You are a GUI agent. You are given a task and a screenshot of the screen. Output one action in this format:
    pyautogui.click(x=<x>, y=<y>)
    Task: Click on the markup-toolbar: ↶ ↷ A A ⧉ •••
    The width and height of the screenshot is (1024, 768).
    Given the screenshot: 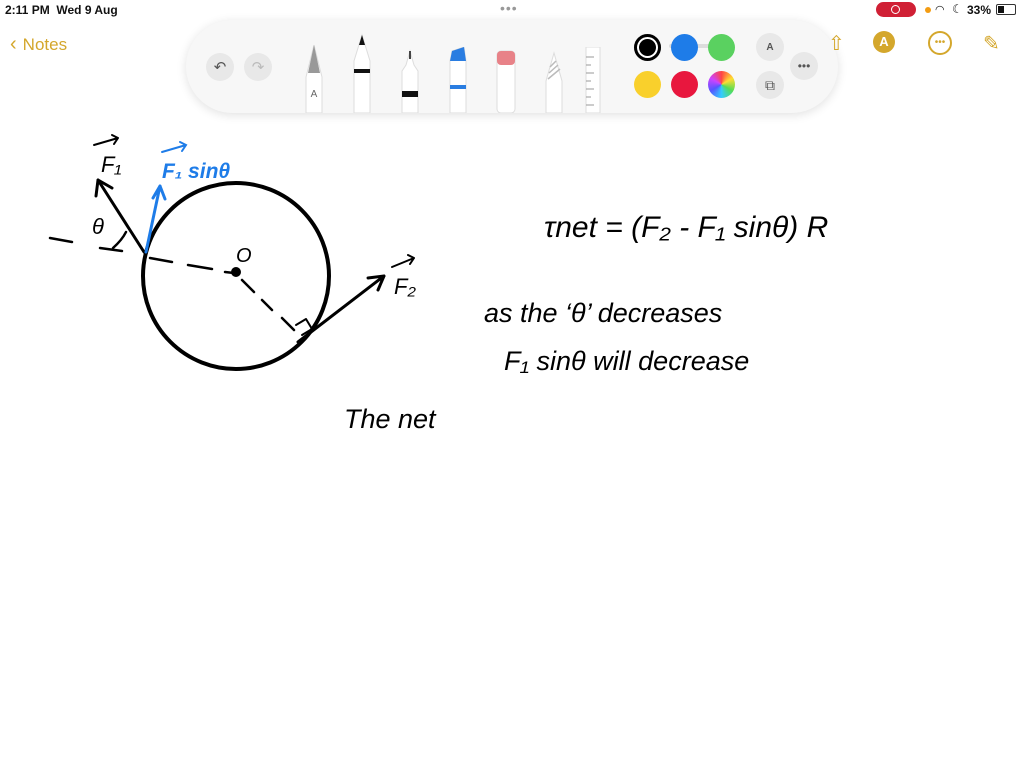 What is the action you would take?
    pyautogui.click(x=512, y=66)
    